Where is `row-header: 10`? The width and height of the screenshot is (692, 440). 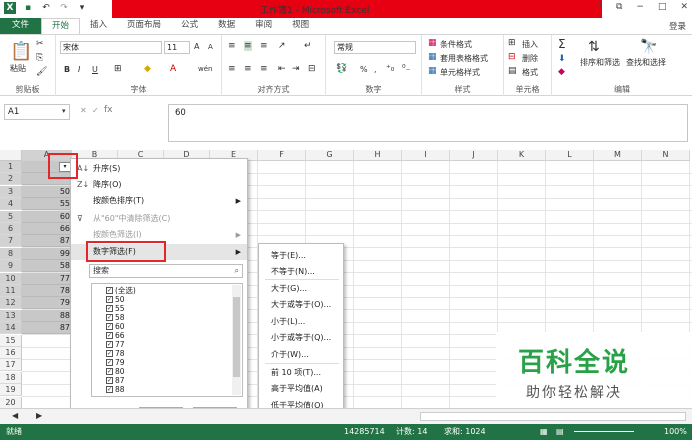
row-header: 10 is located at coordinates (11, 278).